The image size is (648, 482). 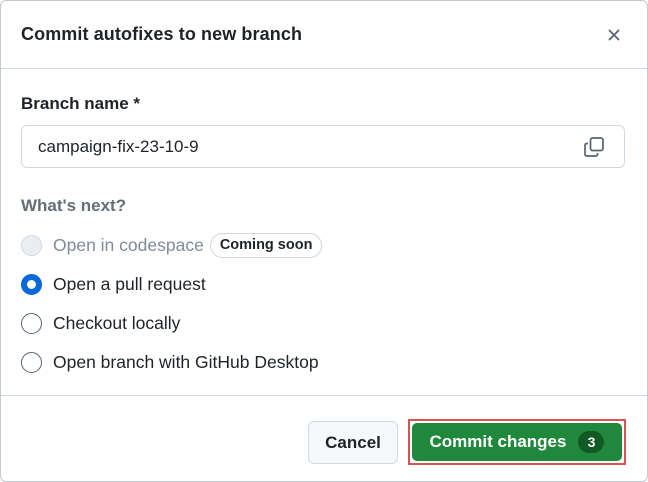 I want to click on option-checkout-locally: Checkout locally, so click(x=100, y=323).